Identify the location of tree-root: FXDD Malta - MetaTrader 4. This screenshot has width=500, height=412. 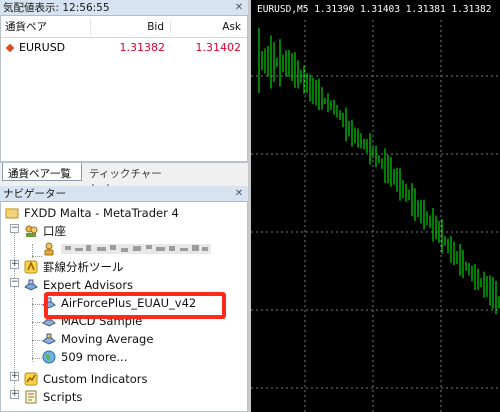
(92, 213).